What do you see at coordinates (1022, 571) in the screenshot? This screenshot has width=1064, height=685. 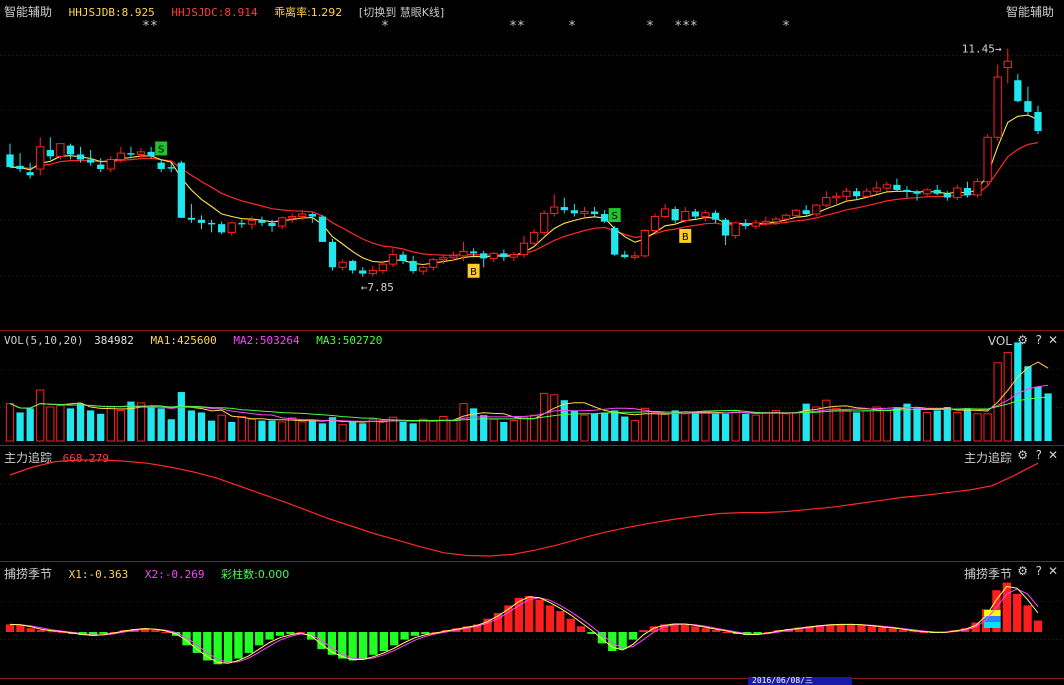 I see `season-gear-icon: ⚙` at bounding box center [1022, 571].